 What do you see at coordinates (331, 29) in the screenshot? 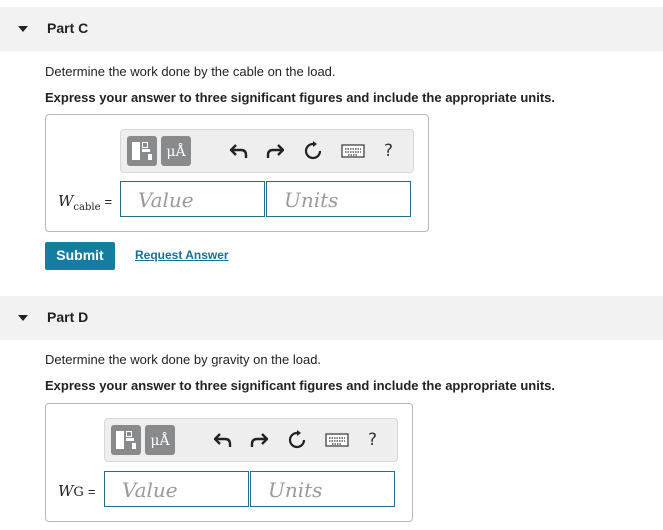
I see `part-c-header: Part C` at bounding box center [331, 29].